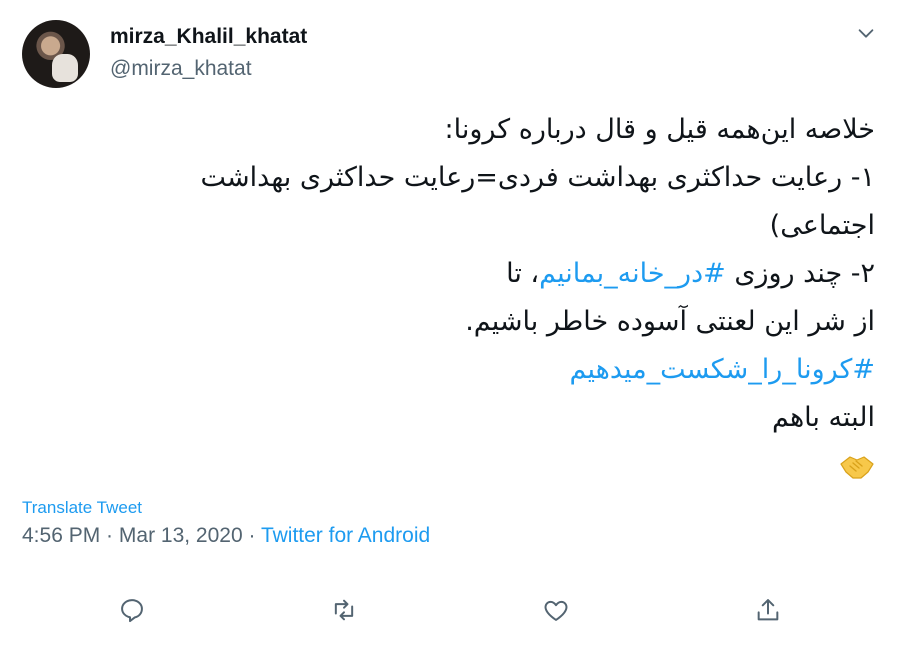 Image resolution: width=897 pixels, height=646 pixels. Describe the element at coordinates (449, 55) in the screenshot. I see `tweet-header: mirza_Khalil_khatat @mirza_khatat` at that location.